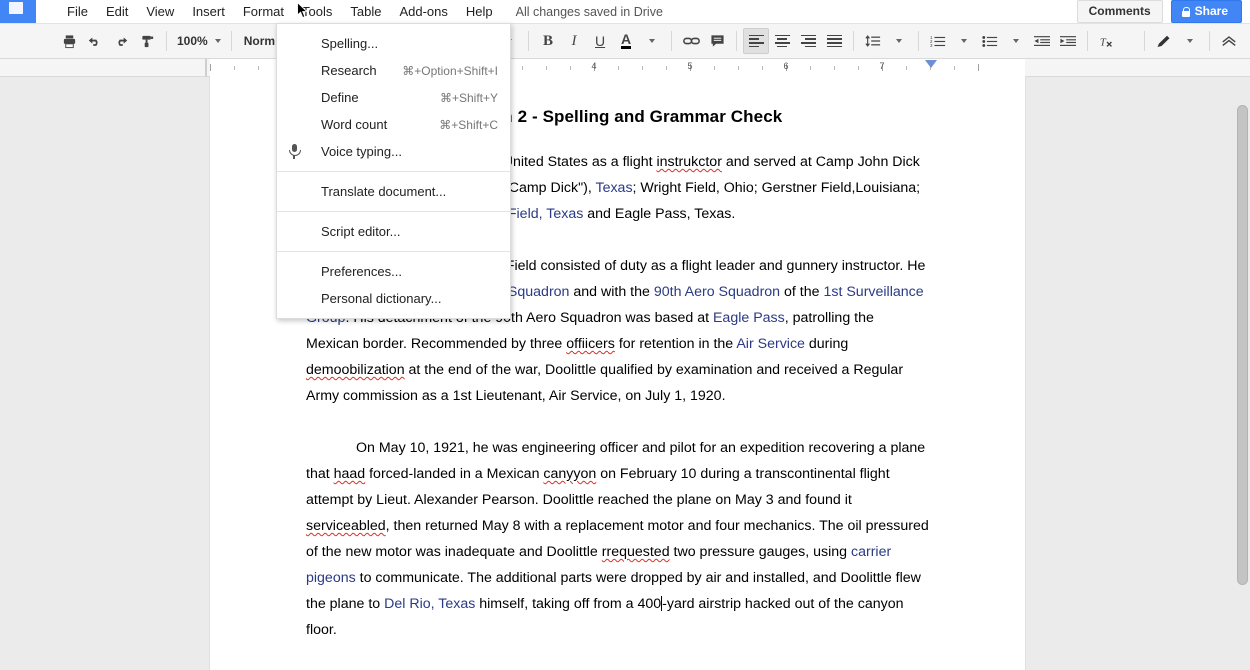 The width and height of the screenshot is (1250, 670). Describe the element at coordinates (899, 41) in the screenshot. I see `line-spacing-caret` at that location.